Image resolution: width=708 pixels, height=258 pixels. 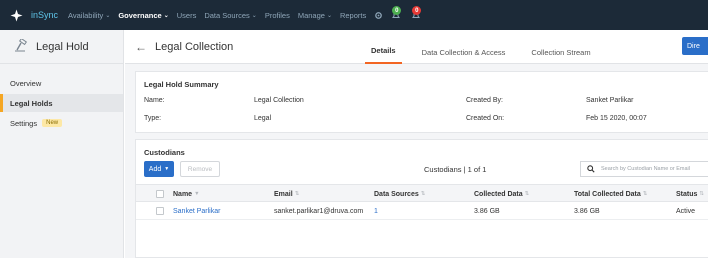 I want to click on summary-title: Legal Hold Summary, so click(x=181, y=84).